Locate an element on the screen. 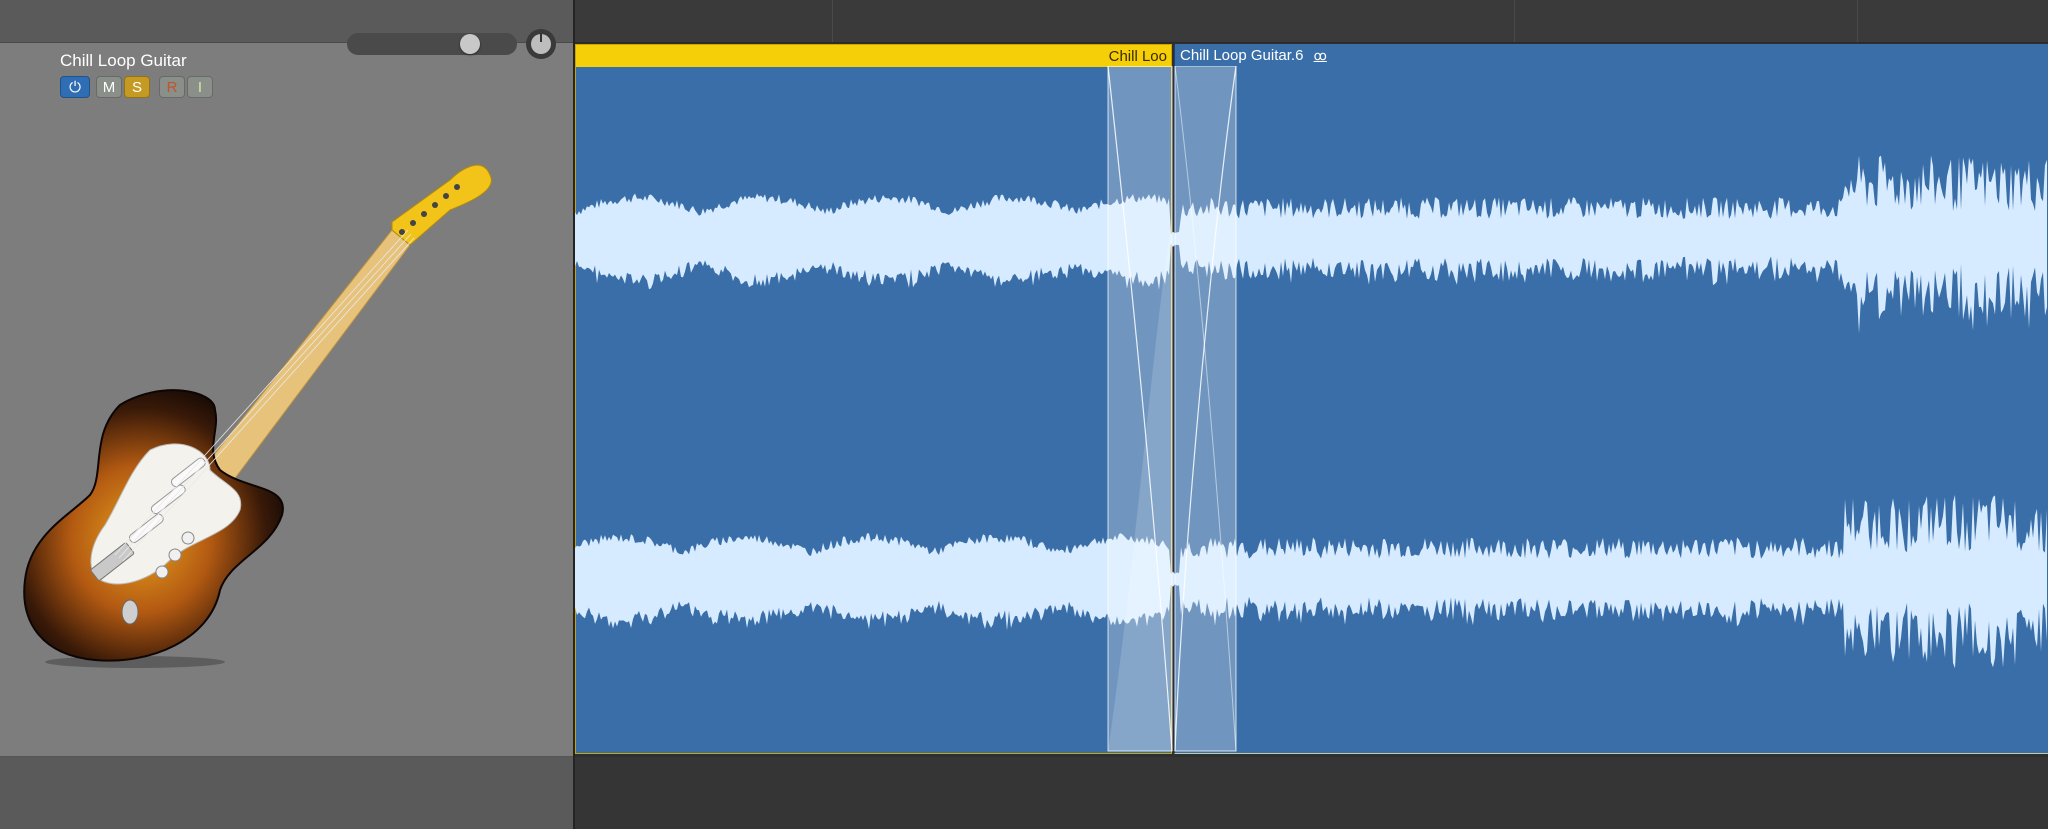  solo-button: S is located at coordinates (137, 87).